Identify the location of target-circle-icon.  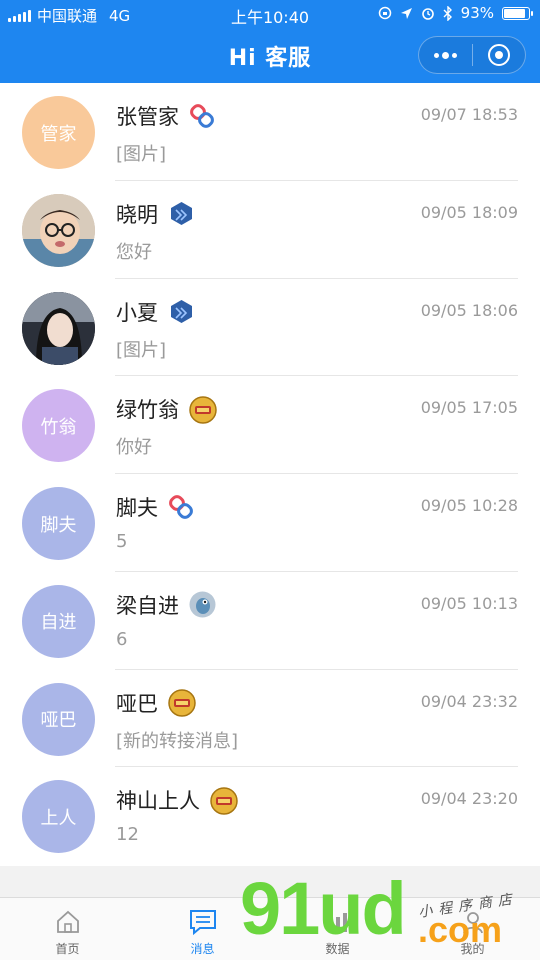
(498, 55).